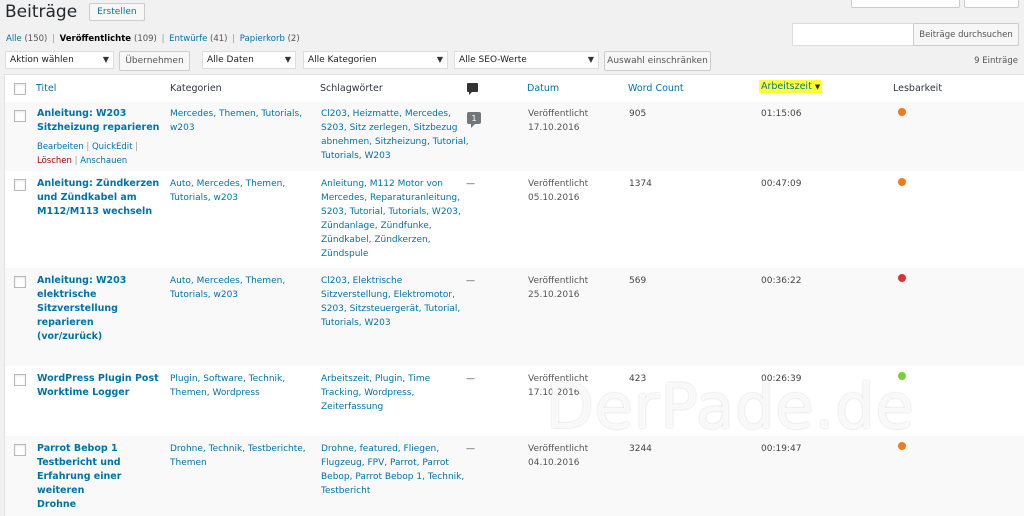 The width and height of the screenshot is (1024, 516). I want to click on comment-count-bubble: 1, so click(474, 120).